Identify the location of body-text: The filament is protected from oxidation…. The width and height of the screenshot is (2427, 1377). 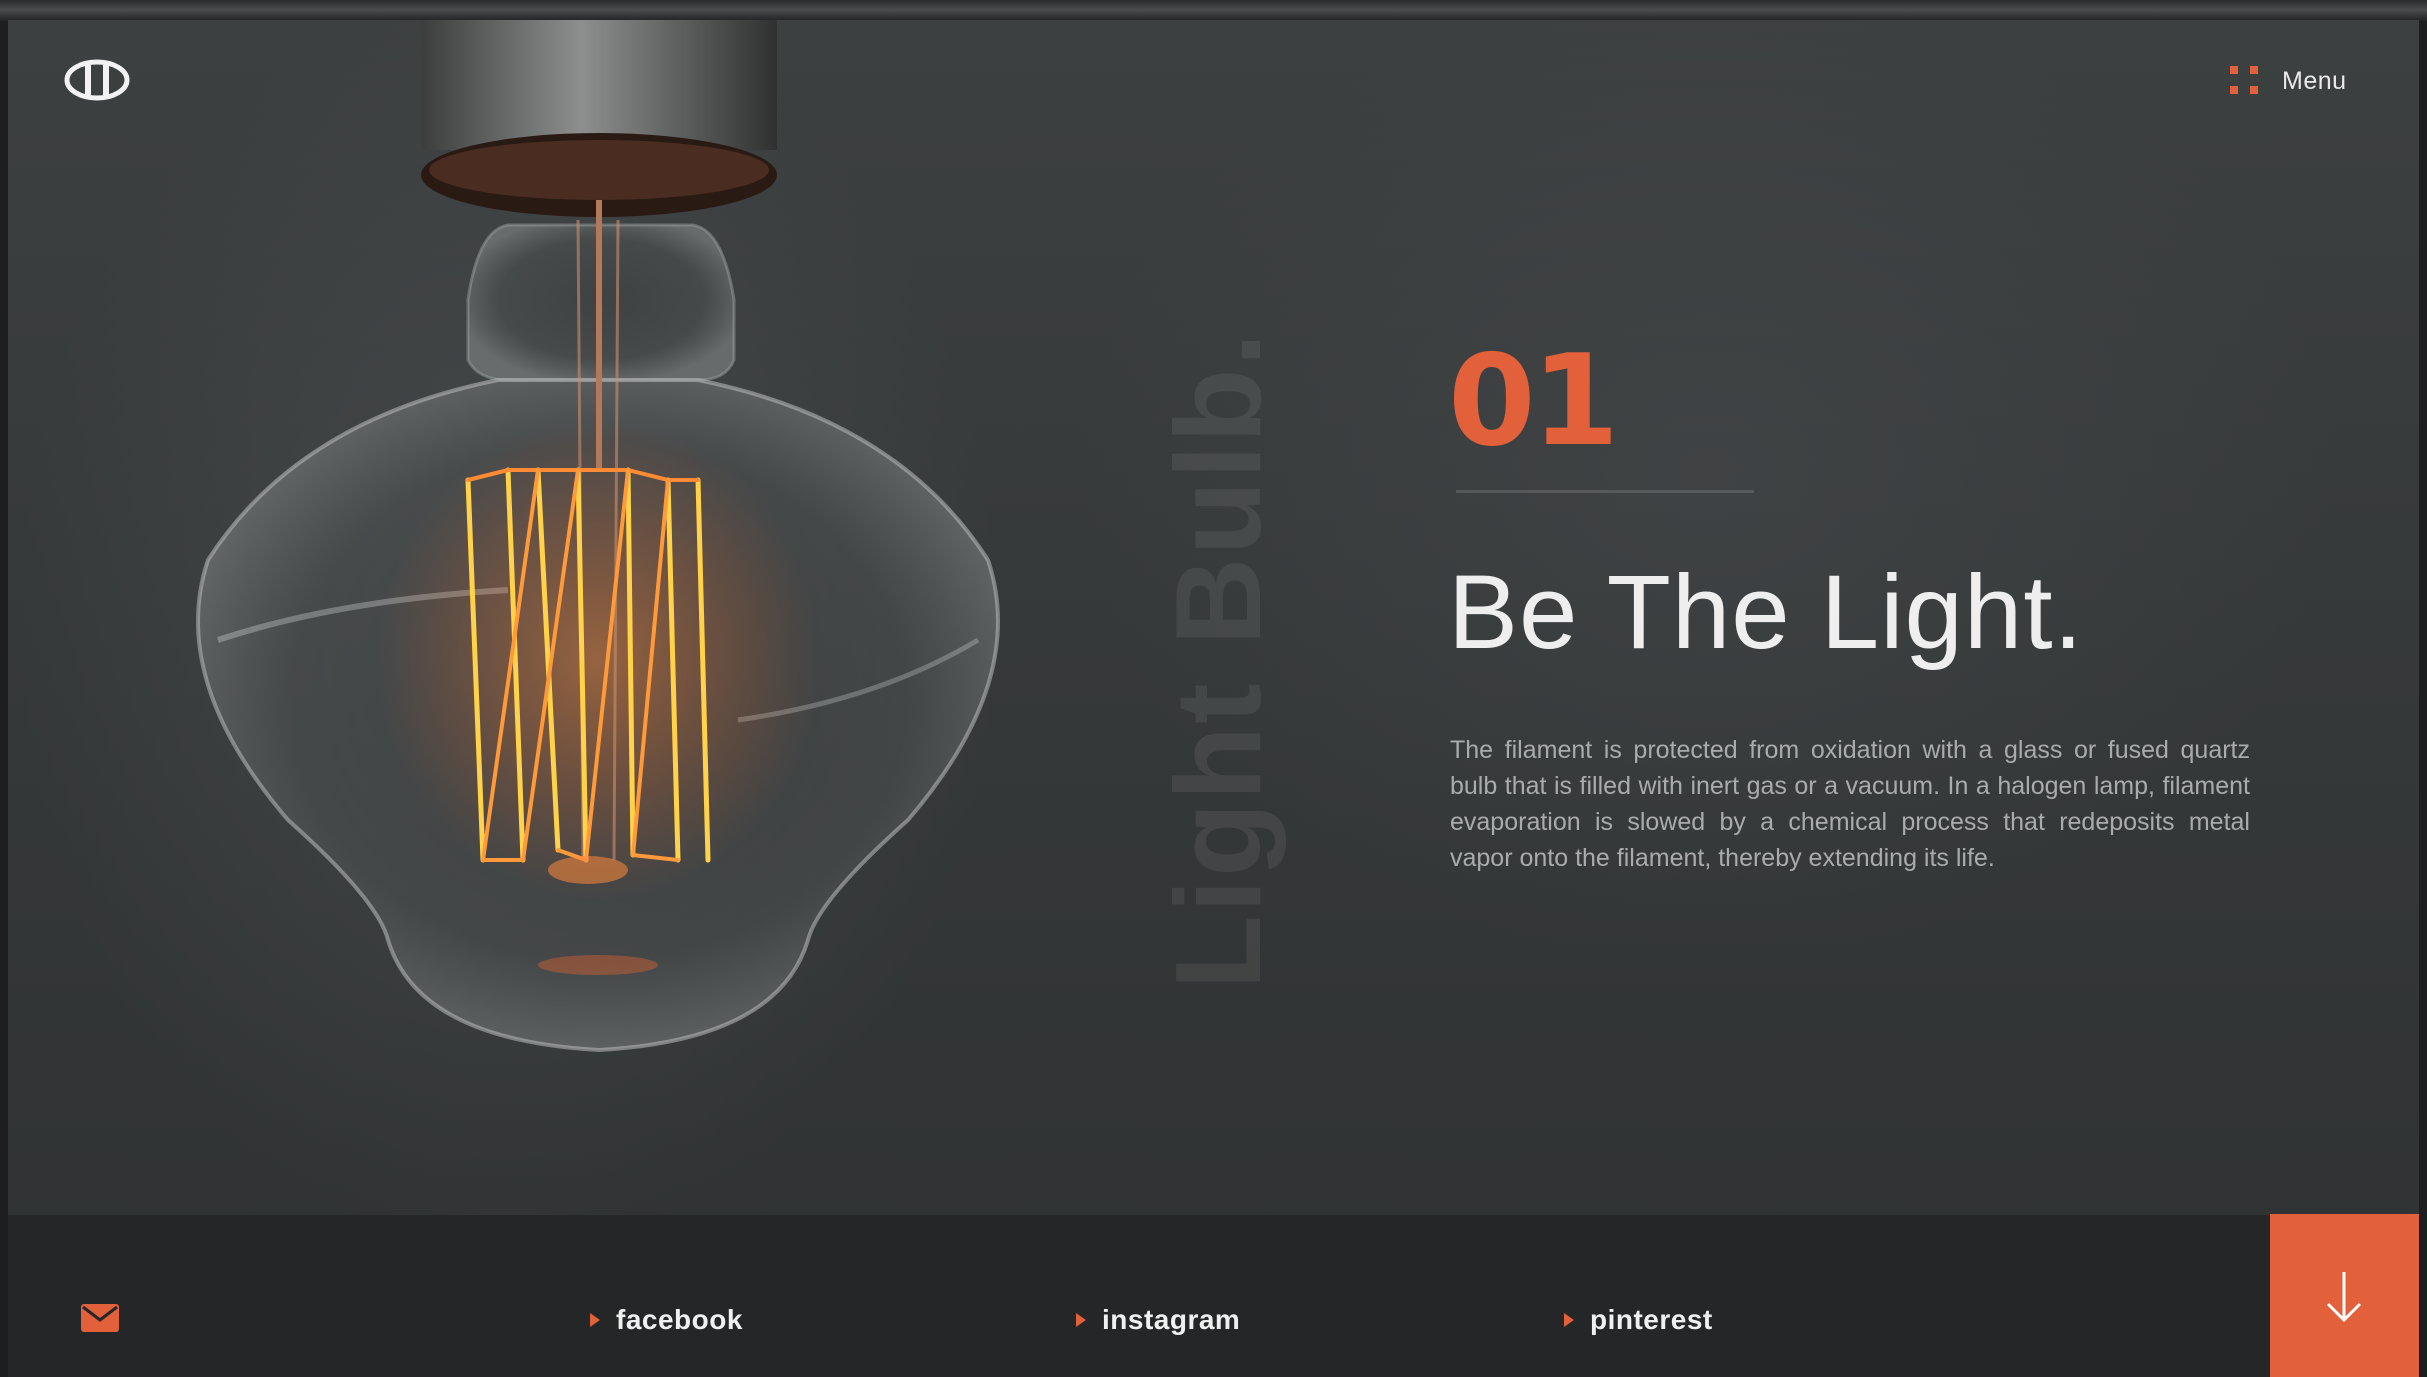
(1850, 804).